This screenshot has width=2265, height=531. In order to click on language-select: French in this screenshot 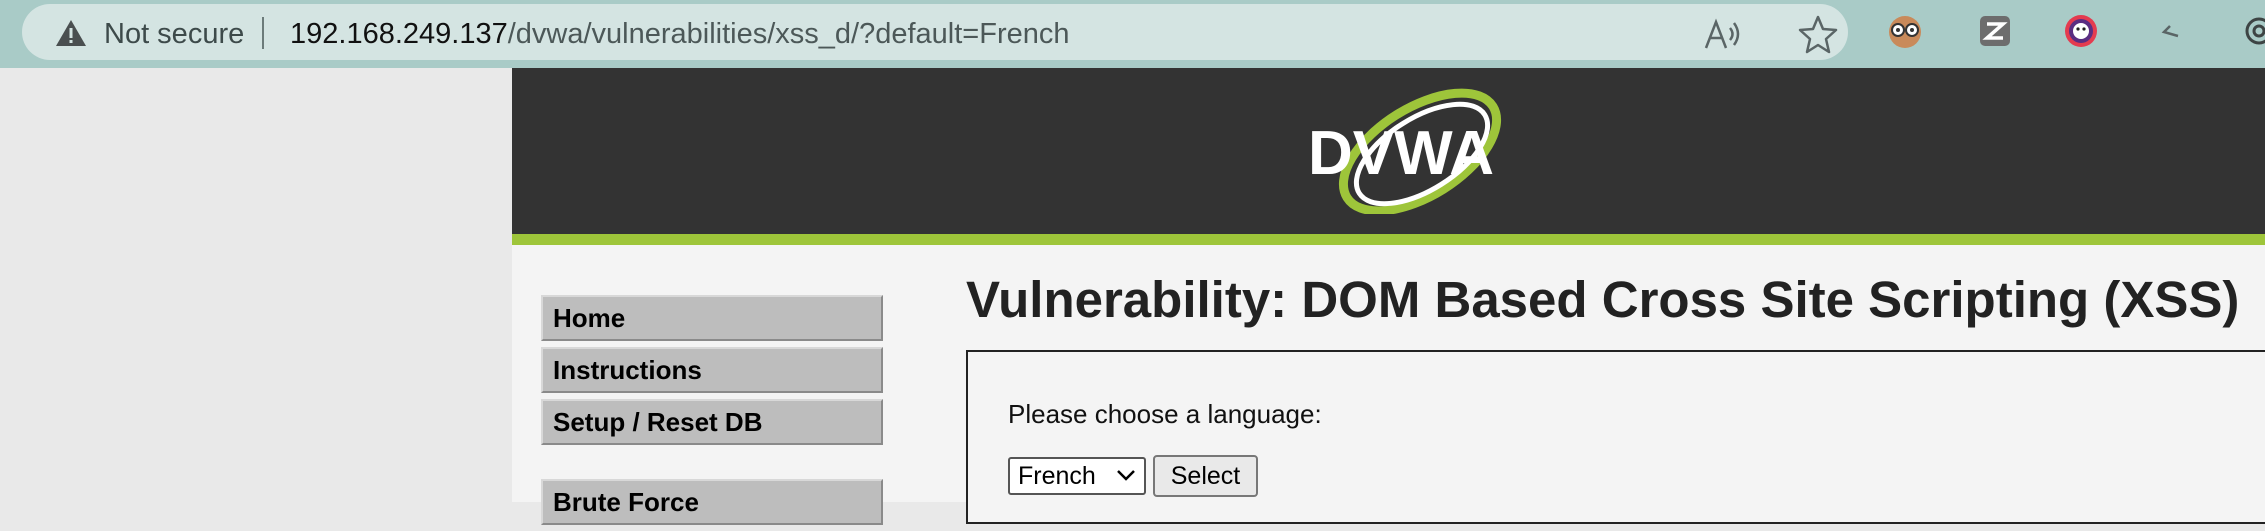, I will do `click(1077, 476)`.